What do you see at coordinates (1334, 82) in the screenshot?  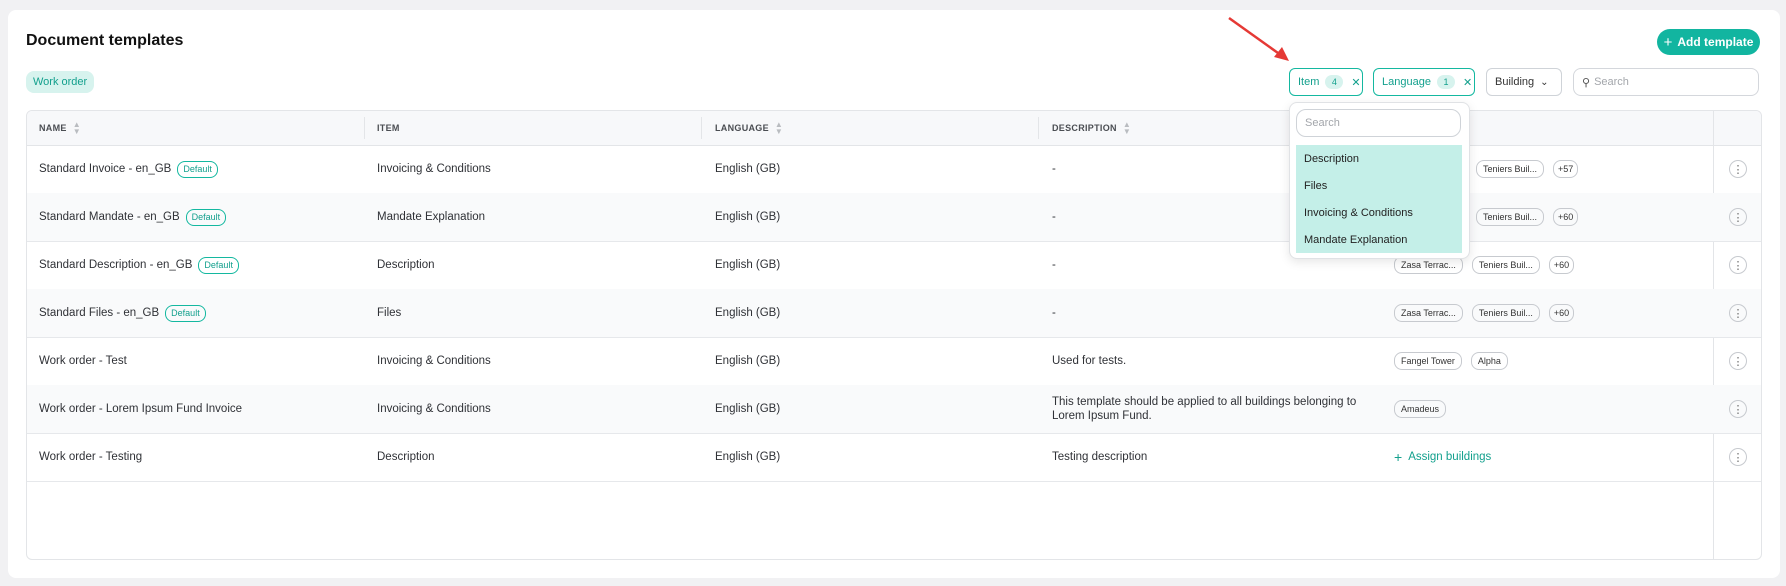 I see `item-filter-count: 4` at bounding box center [1334, 82].